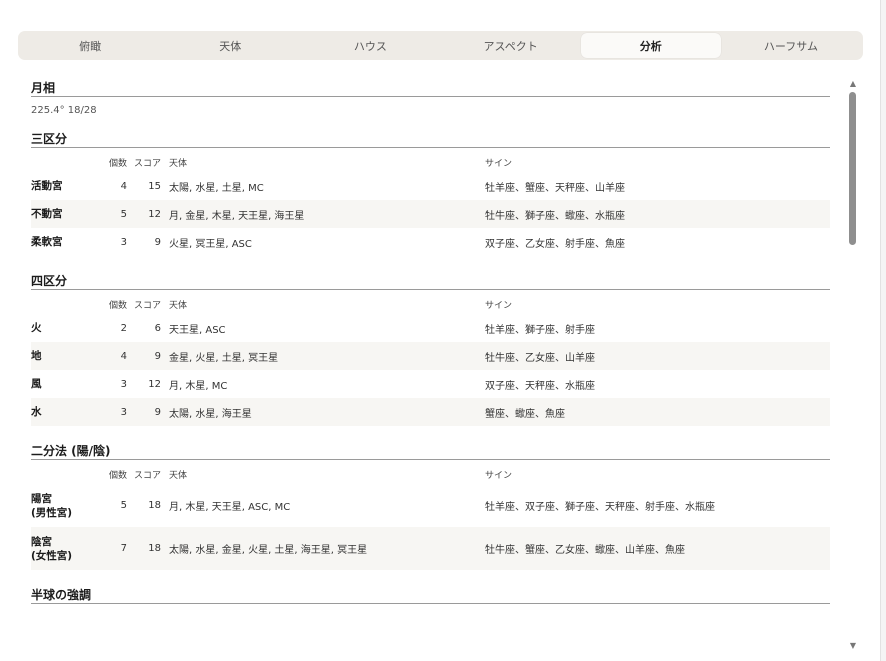 This screenshot has height=661, width=886. I want to click on row-count: 2, so click(123, 328).